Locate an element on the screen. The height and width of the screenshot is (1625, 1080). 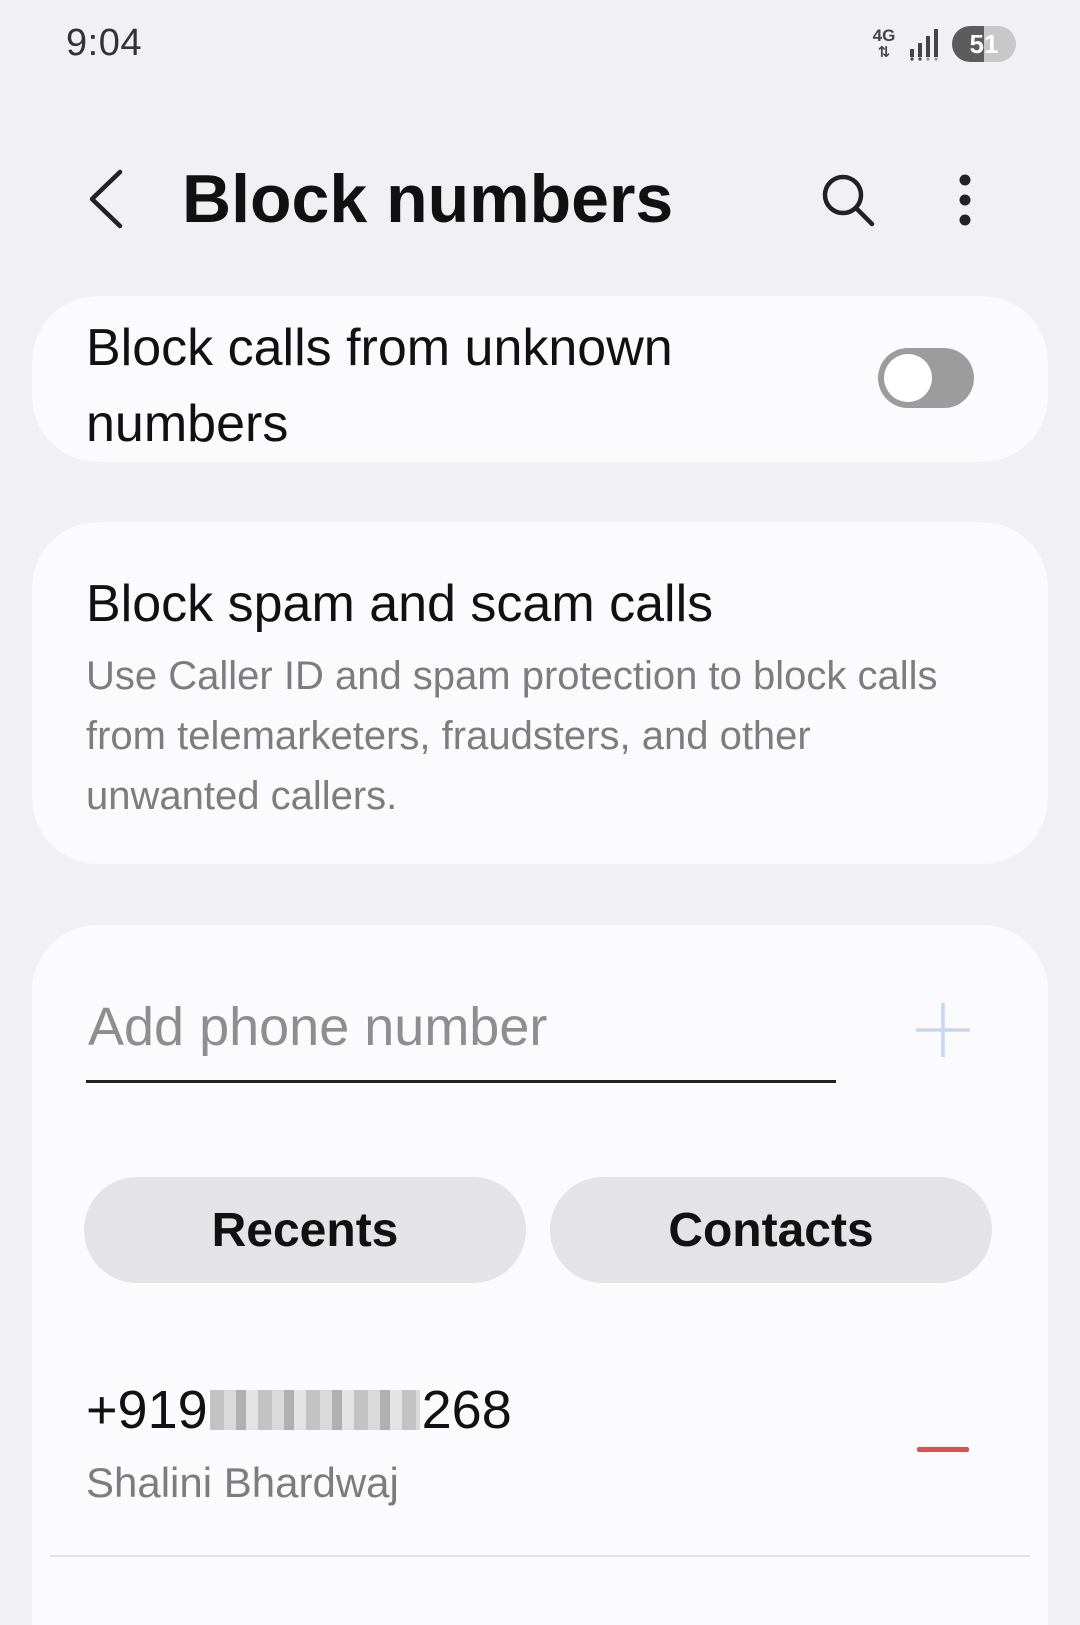
unknown-numbers-toggle is located at coordinates (926, 378).